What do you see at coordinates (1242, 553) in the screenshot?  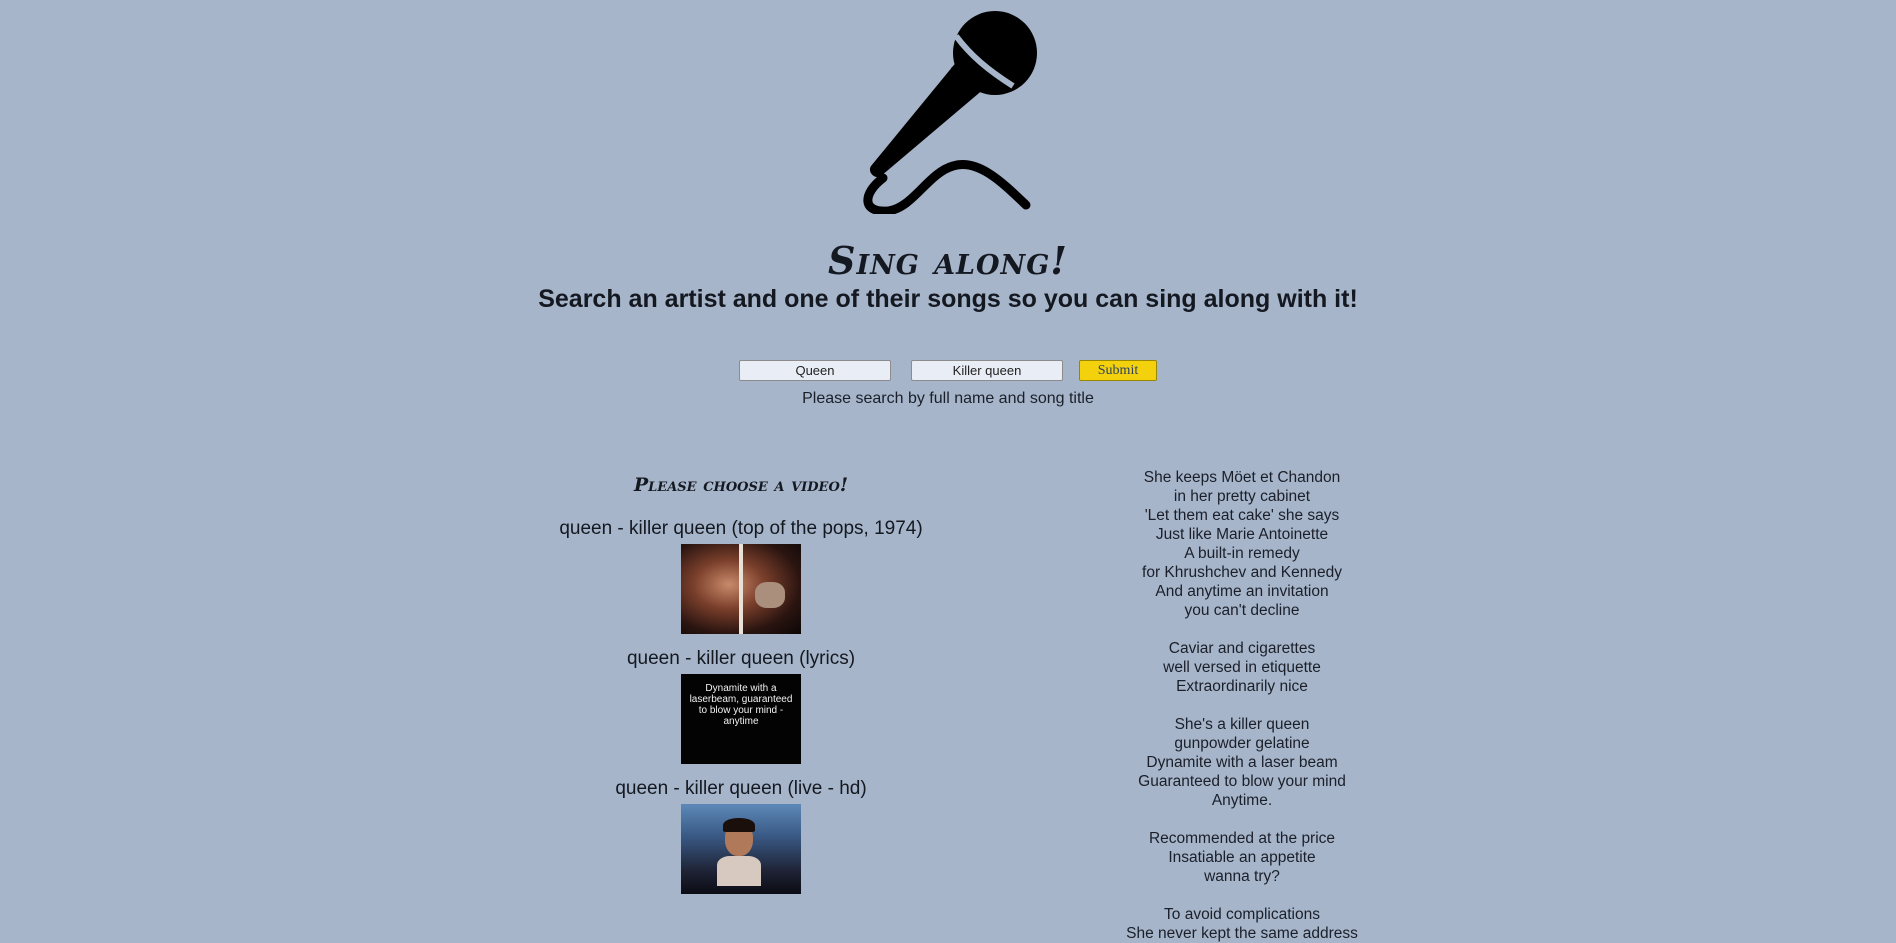 I see `lyric-line: A built-in remedy` at bounding box center [1242, 553].